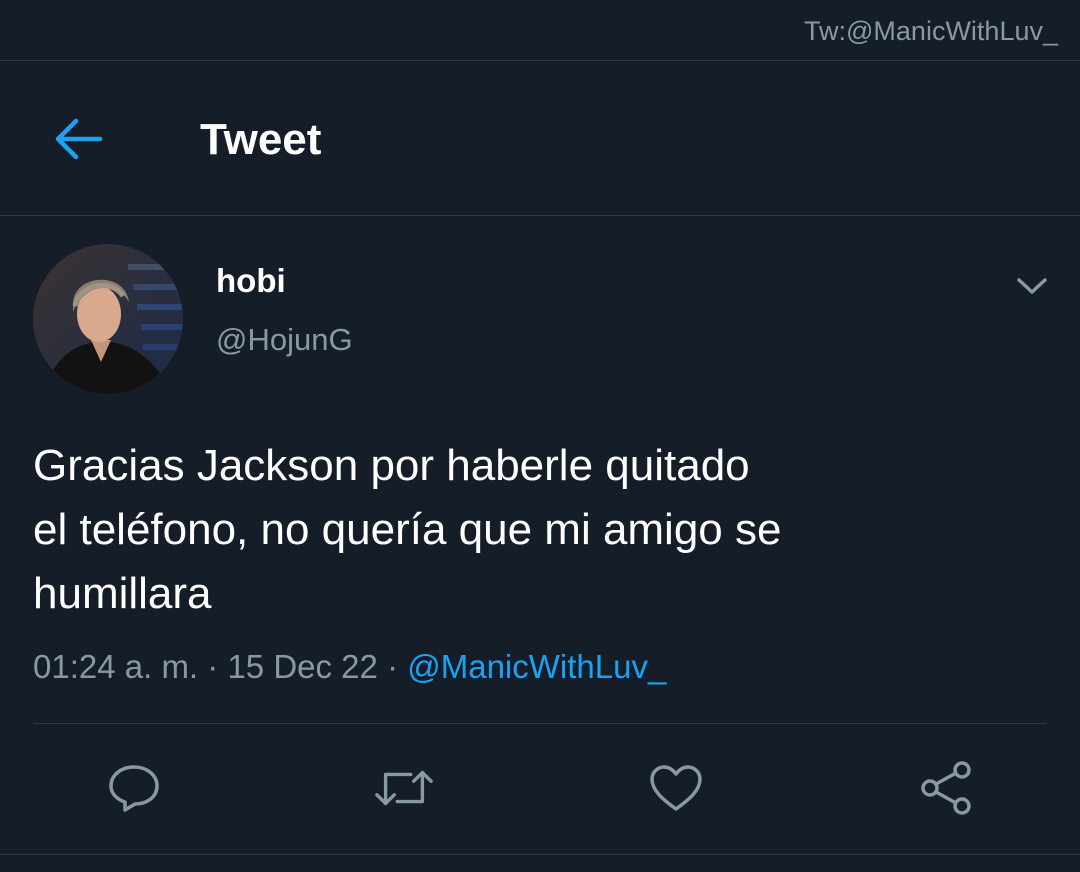 The image size is (1080, 872). What do you see at coordinates (261, 139) in the screenshot?
I see `page-title: Tweet` at bounding box center [261, 139].